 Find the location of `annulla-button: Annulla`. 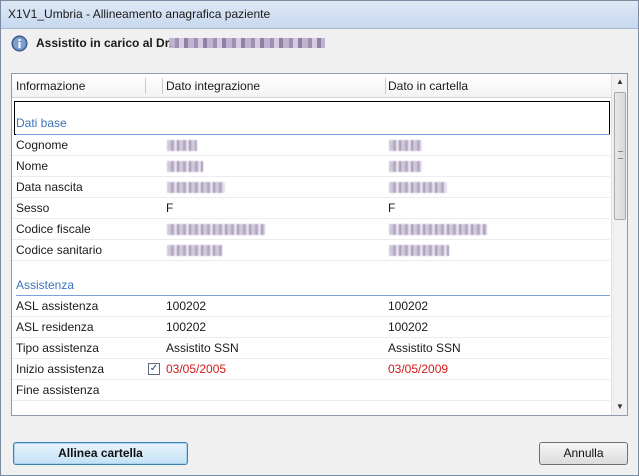

annulla-button: Annulla is located at coordinates (583, 453).